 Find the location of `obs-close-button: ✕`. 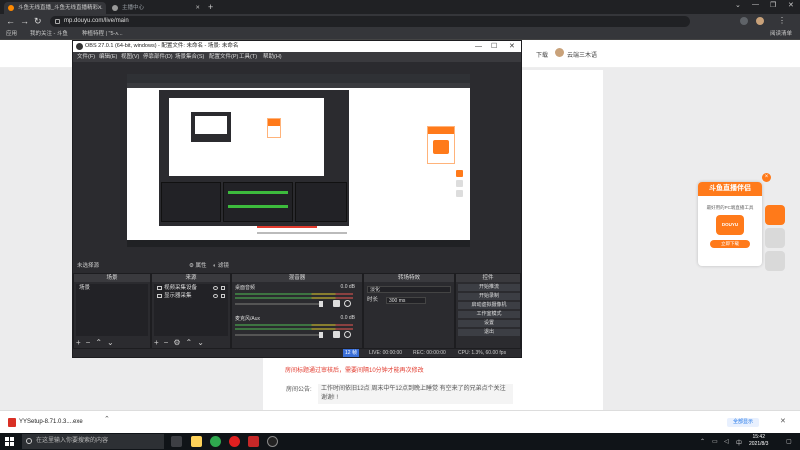

obs-close-button: ✕ is located at coordinates (512, 46).